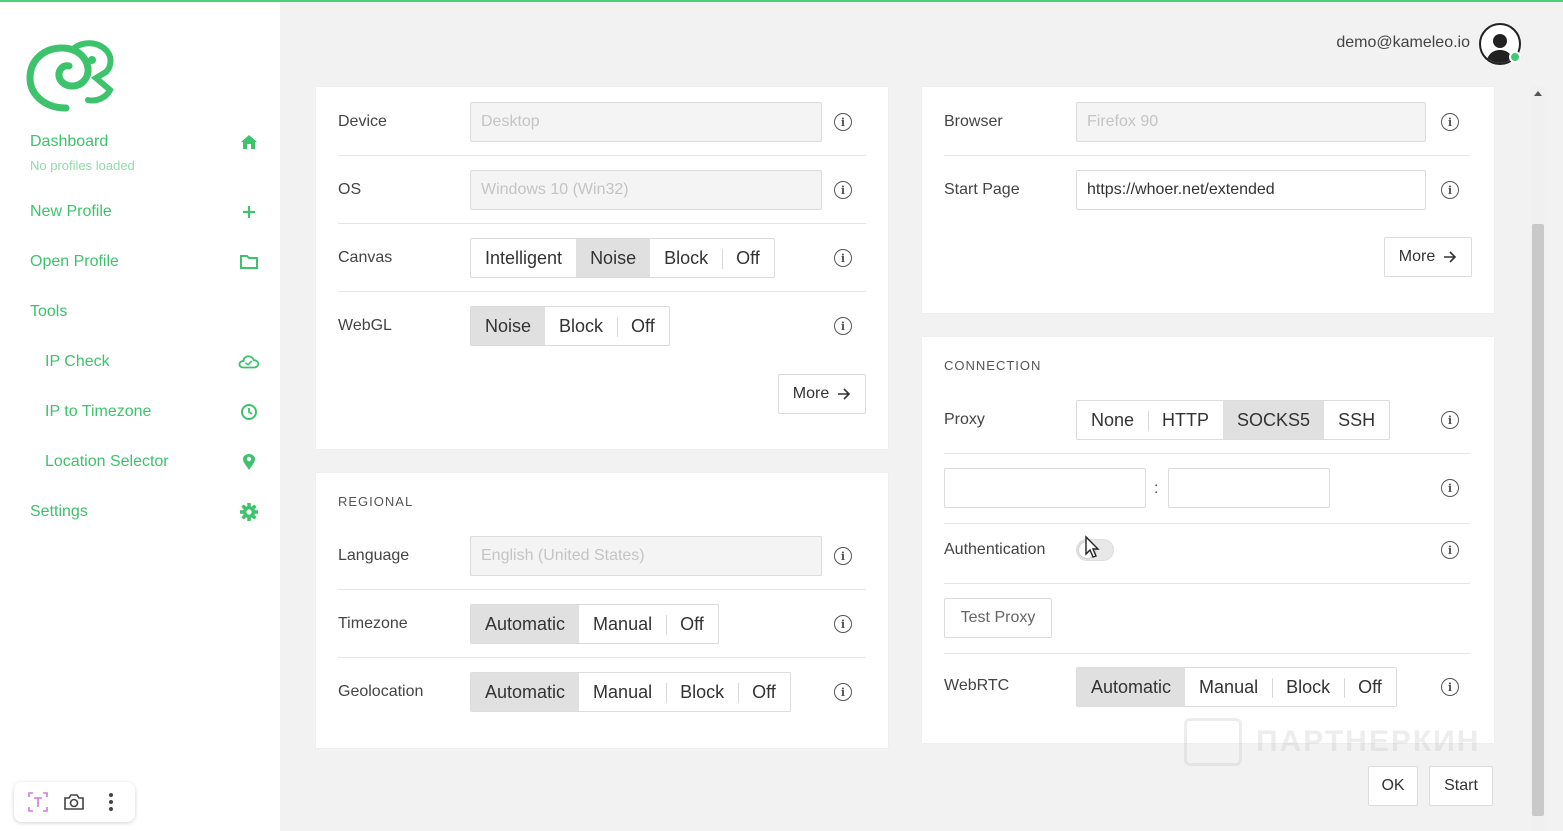 The image size is (1563, 831). What do you see at coordinates (38, 802) in the screenshot?
I see `text-recognition-icon` at bounding box center [38, 802].